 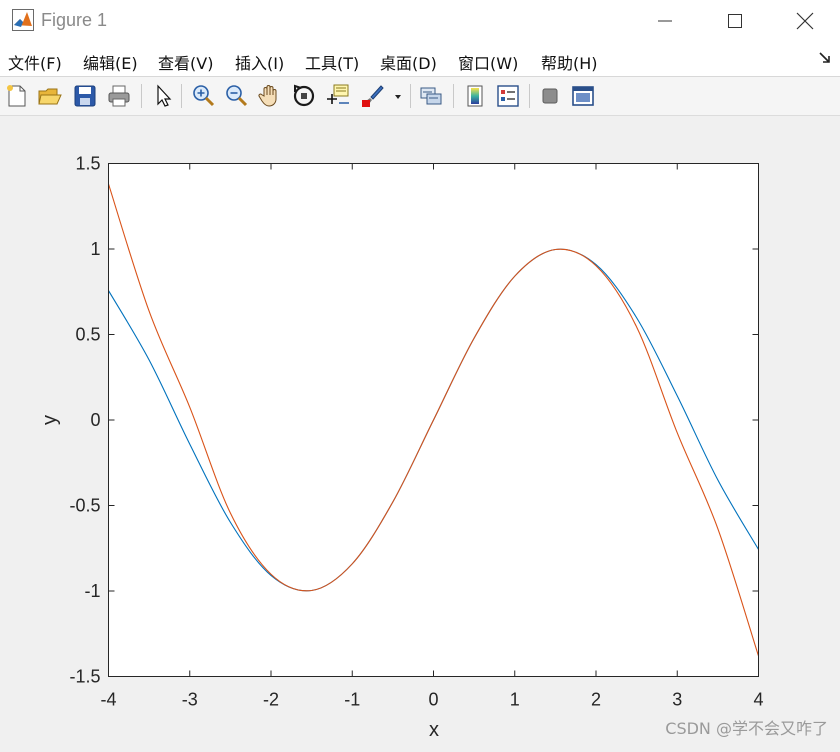 I want to click on print-icon, so click(x=119, y=96).